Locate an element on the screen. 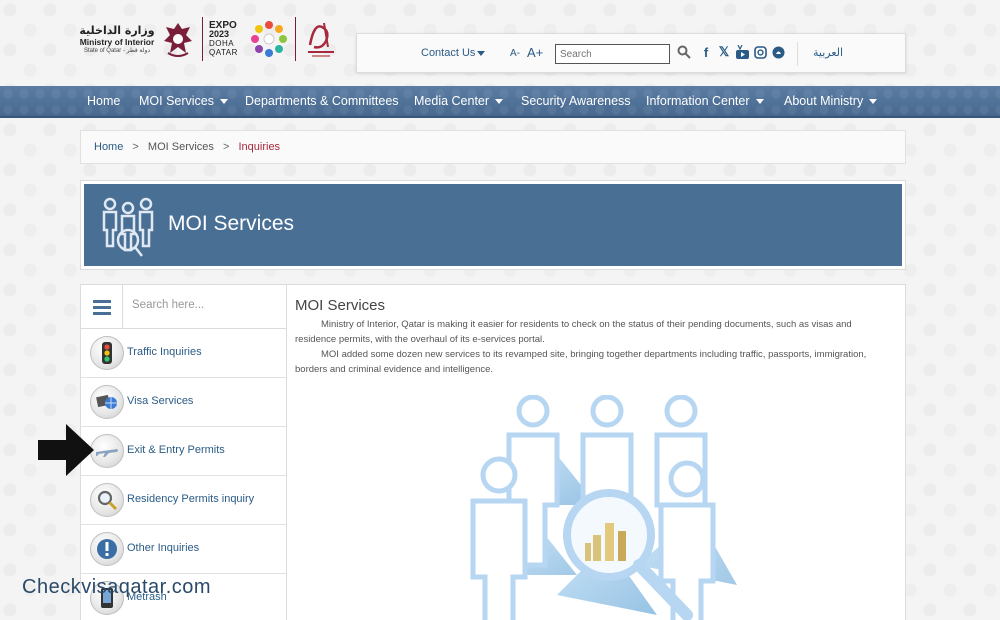 The width and height of the screenshot is (1000, 620). expo-line3: DOHA is located at coordinates (222, 43).